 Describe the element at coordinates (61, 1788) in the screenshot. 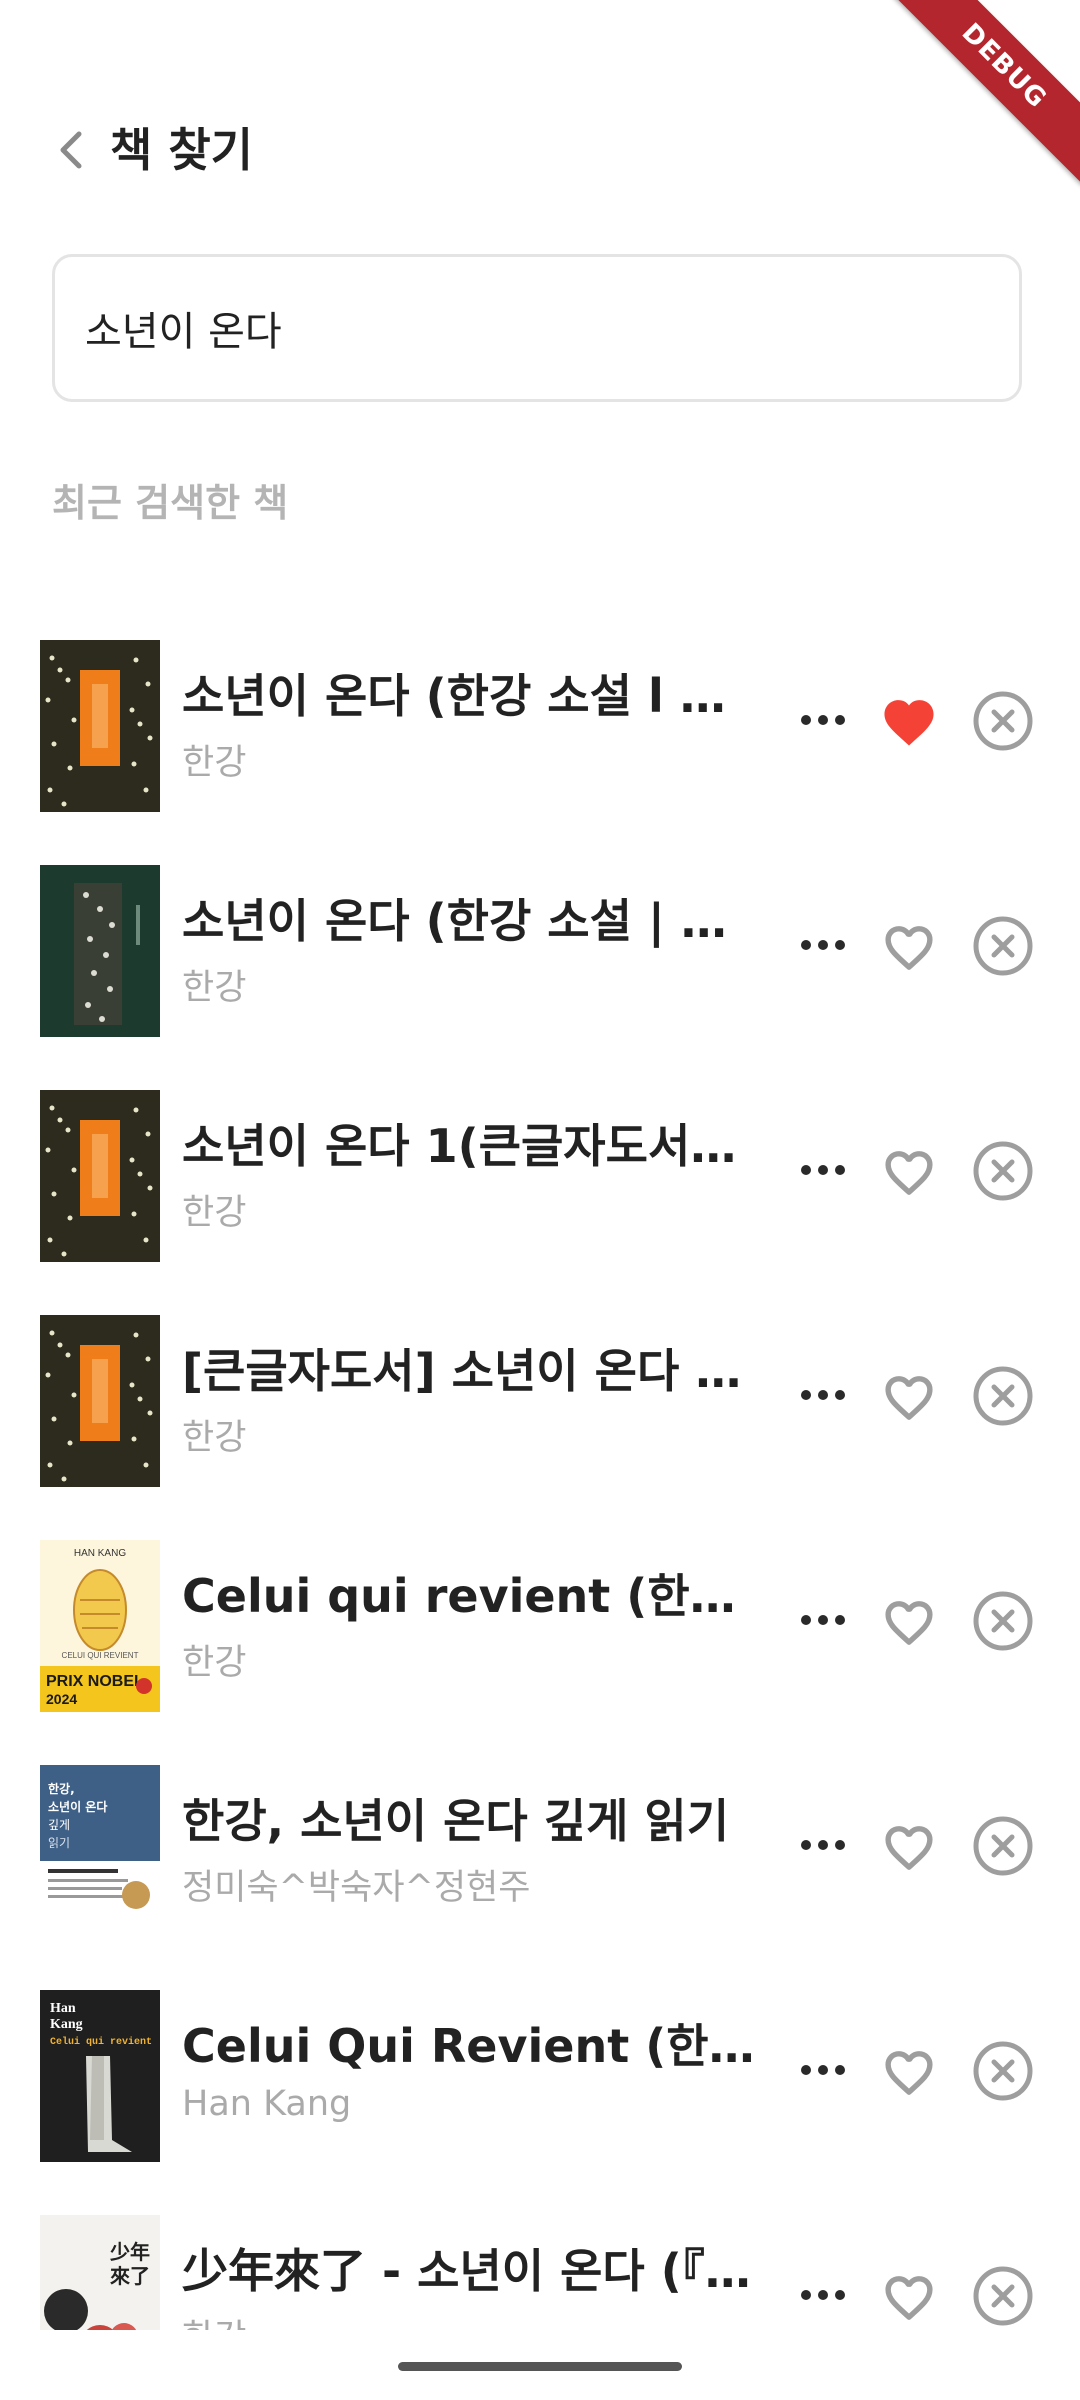

I see `svg-text: 한강,` at that location.